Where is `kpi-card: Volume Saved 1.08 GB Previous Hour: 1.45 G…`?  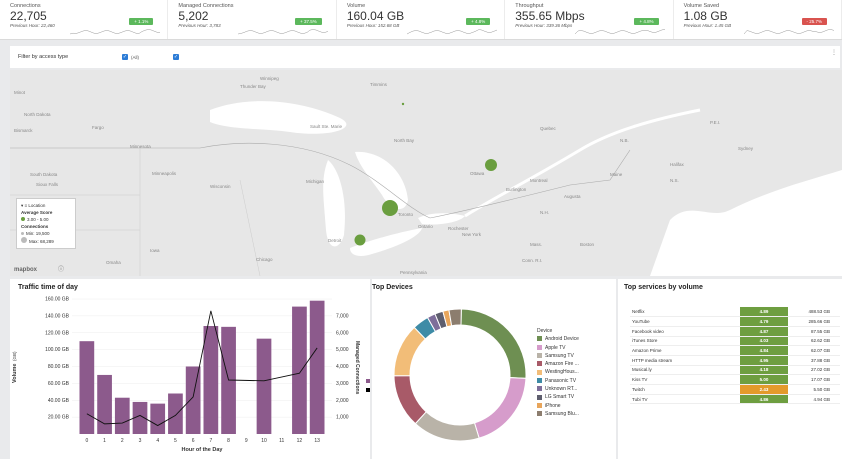
kpi-card: Volume Saved 1.08 GB Previous Hour: 1.45 G… is located at coordinates (758, 19).